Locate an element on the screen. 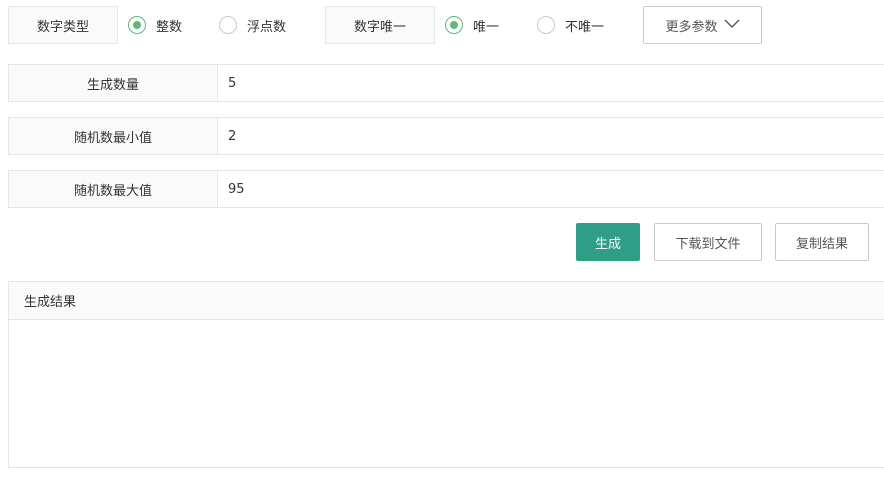 The height and width of the screenshot is (482, 884). radio-float-label: 浮点数 is located at coordinates (267, 27).